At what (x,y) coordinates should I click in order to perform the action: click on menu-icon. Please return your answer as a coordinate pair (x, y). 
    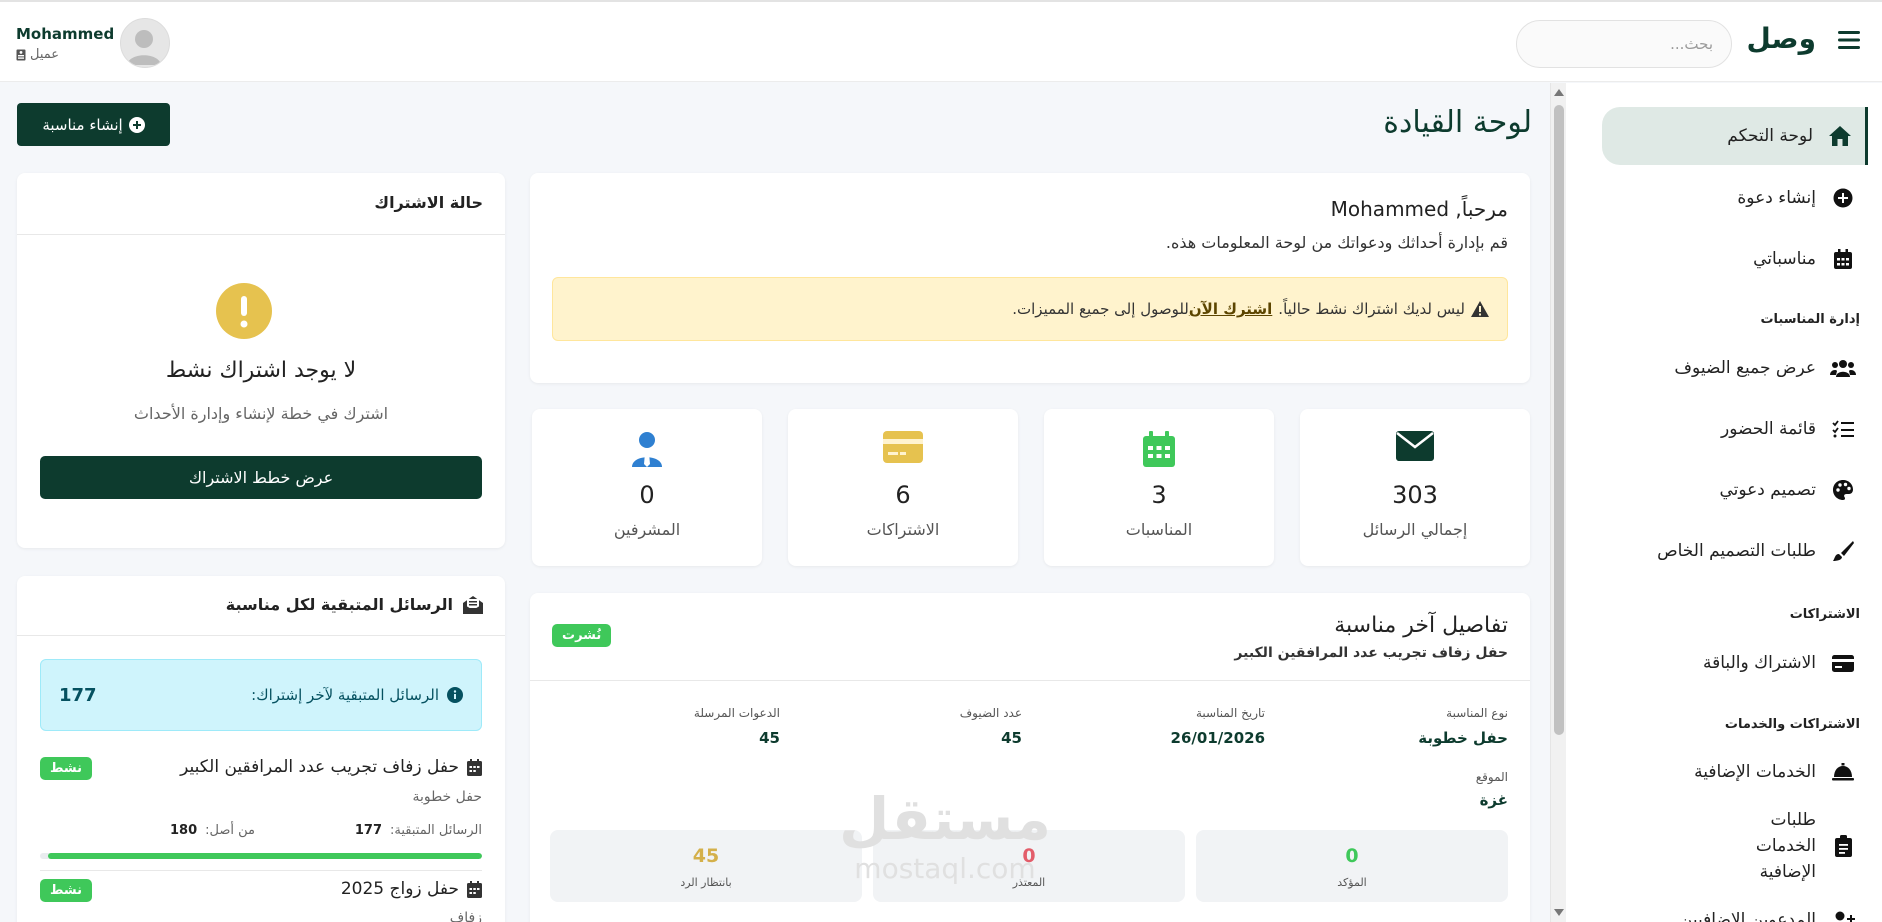
    Looking at the image, I should click on (1849, 40).